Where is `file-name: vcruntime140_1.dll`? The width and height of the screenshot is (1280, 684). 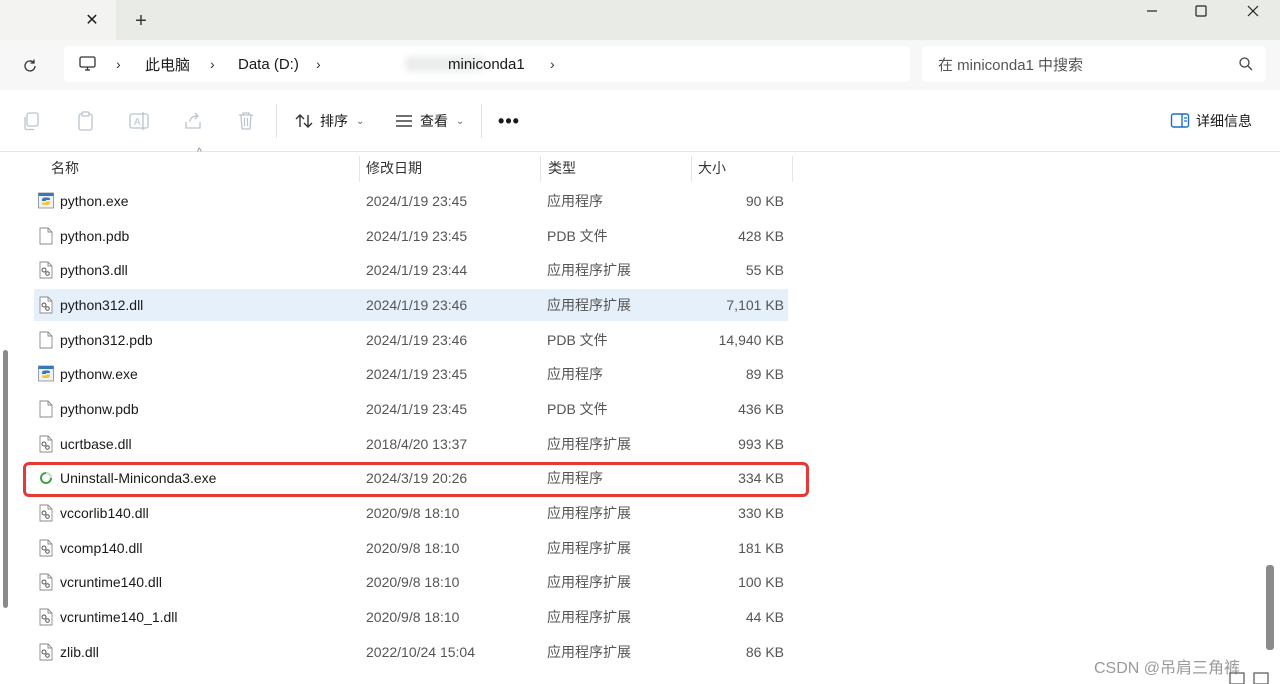
file-name: vcruntime140_1.dll is located at coordinates (119, 616).